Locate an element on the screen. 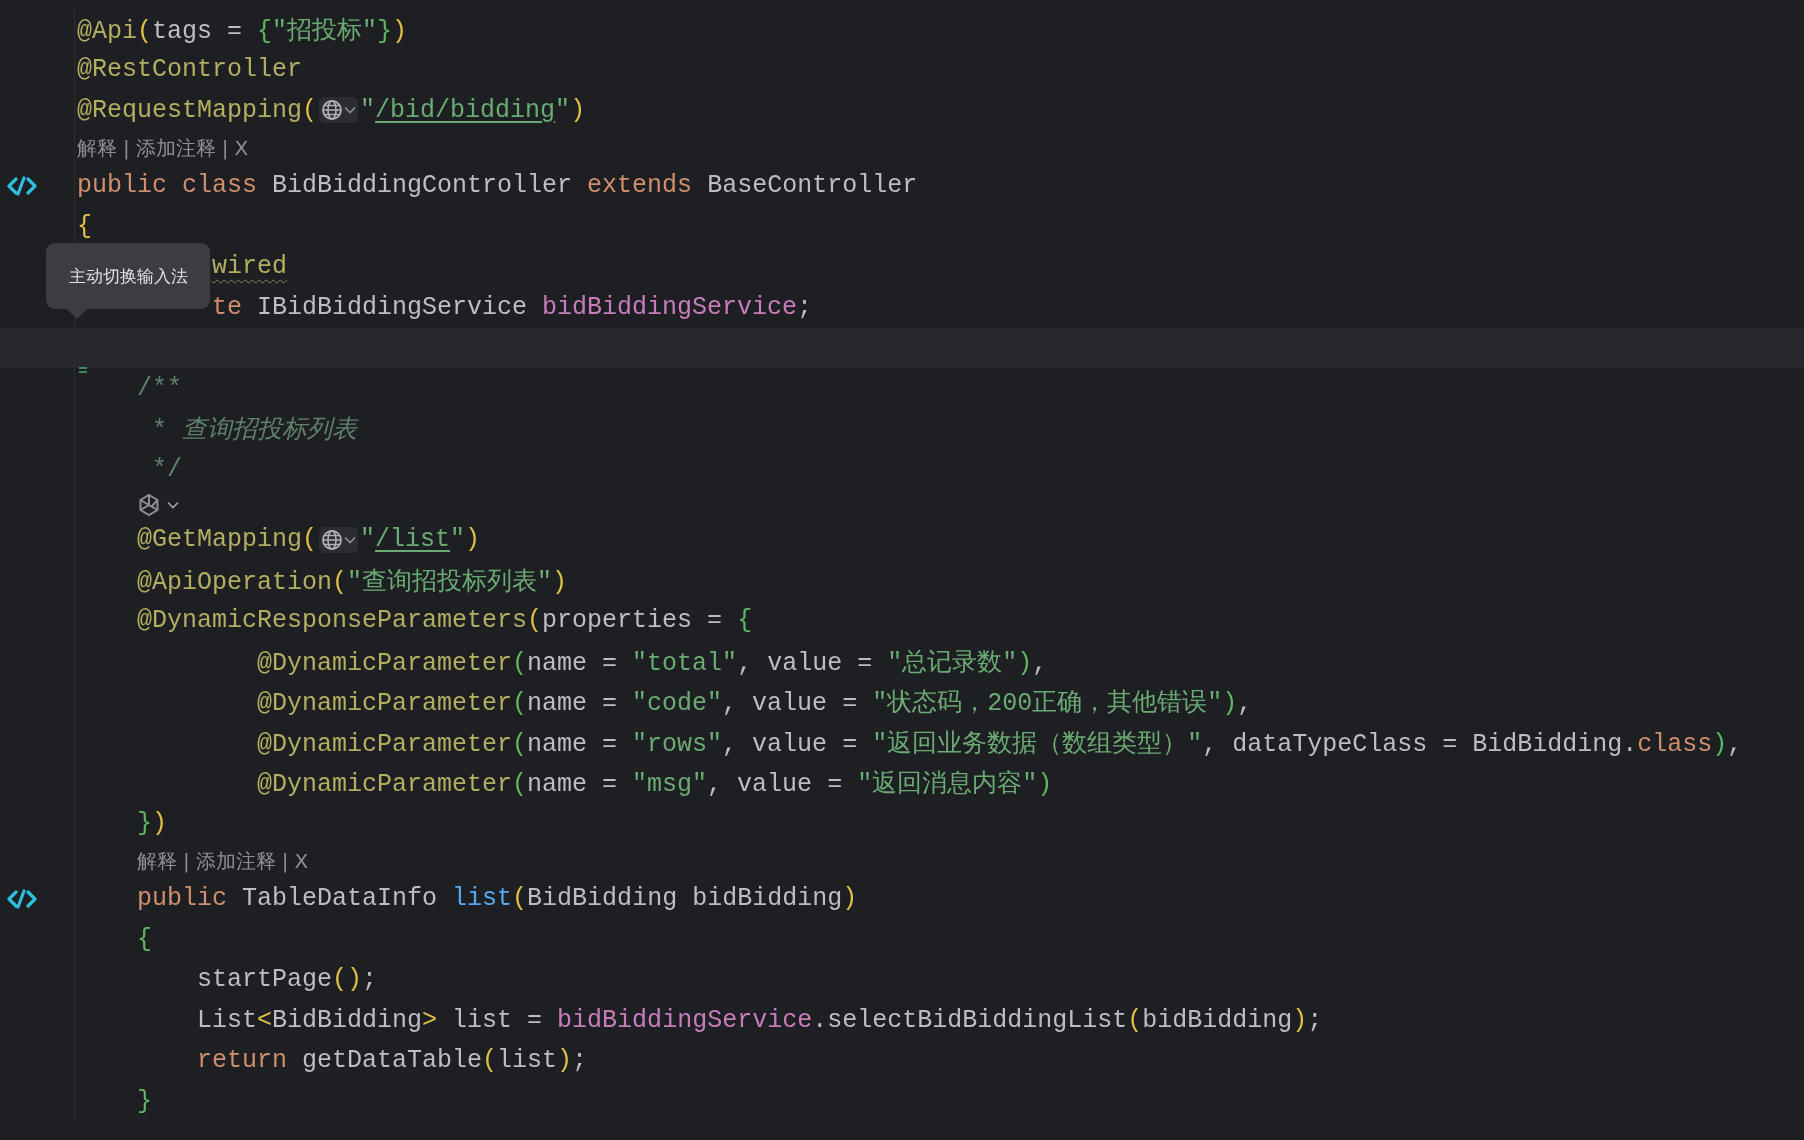  code-text: * 查询招投标列表 is located at coordinates (254, 429).